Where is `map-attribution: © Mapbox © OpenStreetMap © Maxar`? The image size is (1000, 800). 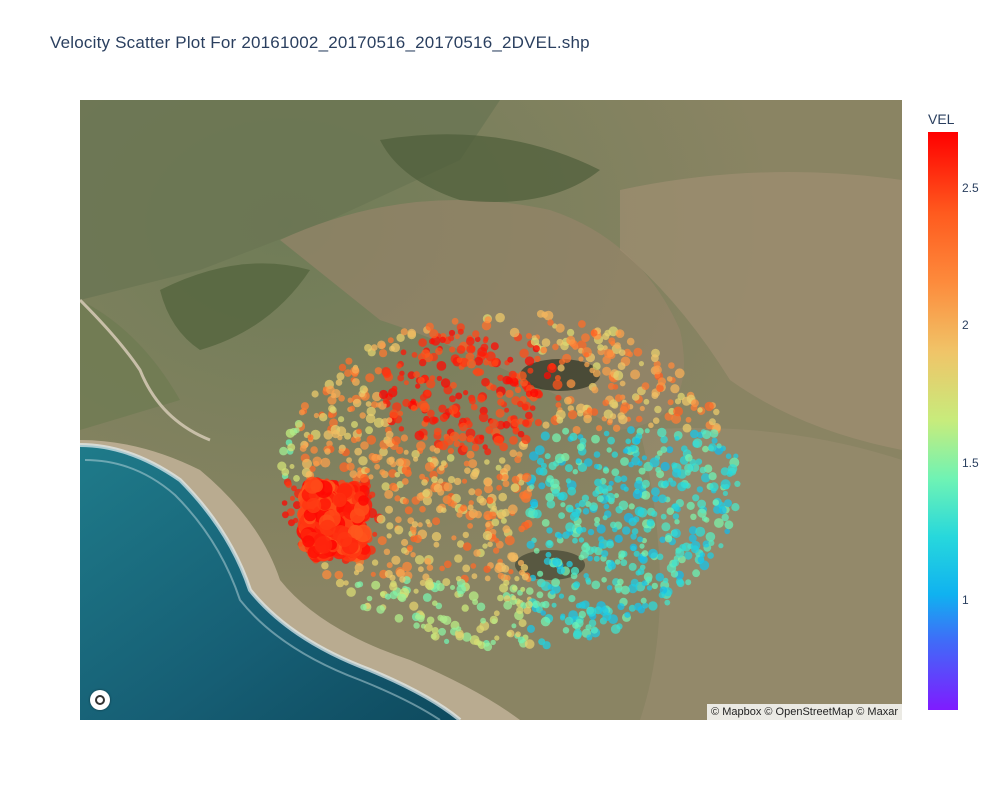 map-attribution: © Mapbox © OpenStreetMap © Maxar is located at coordinates (804, 712).